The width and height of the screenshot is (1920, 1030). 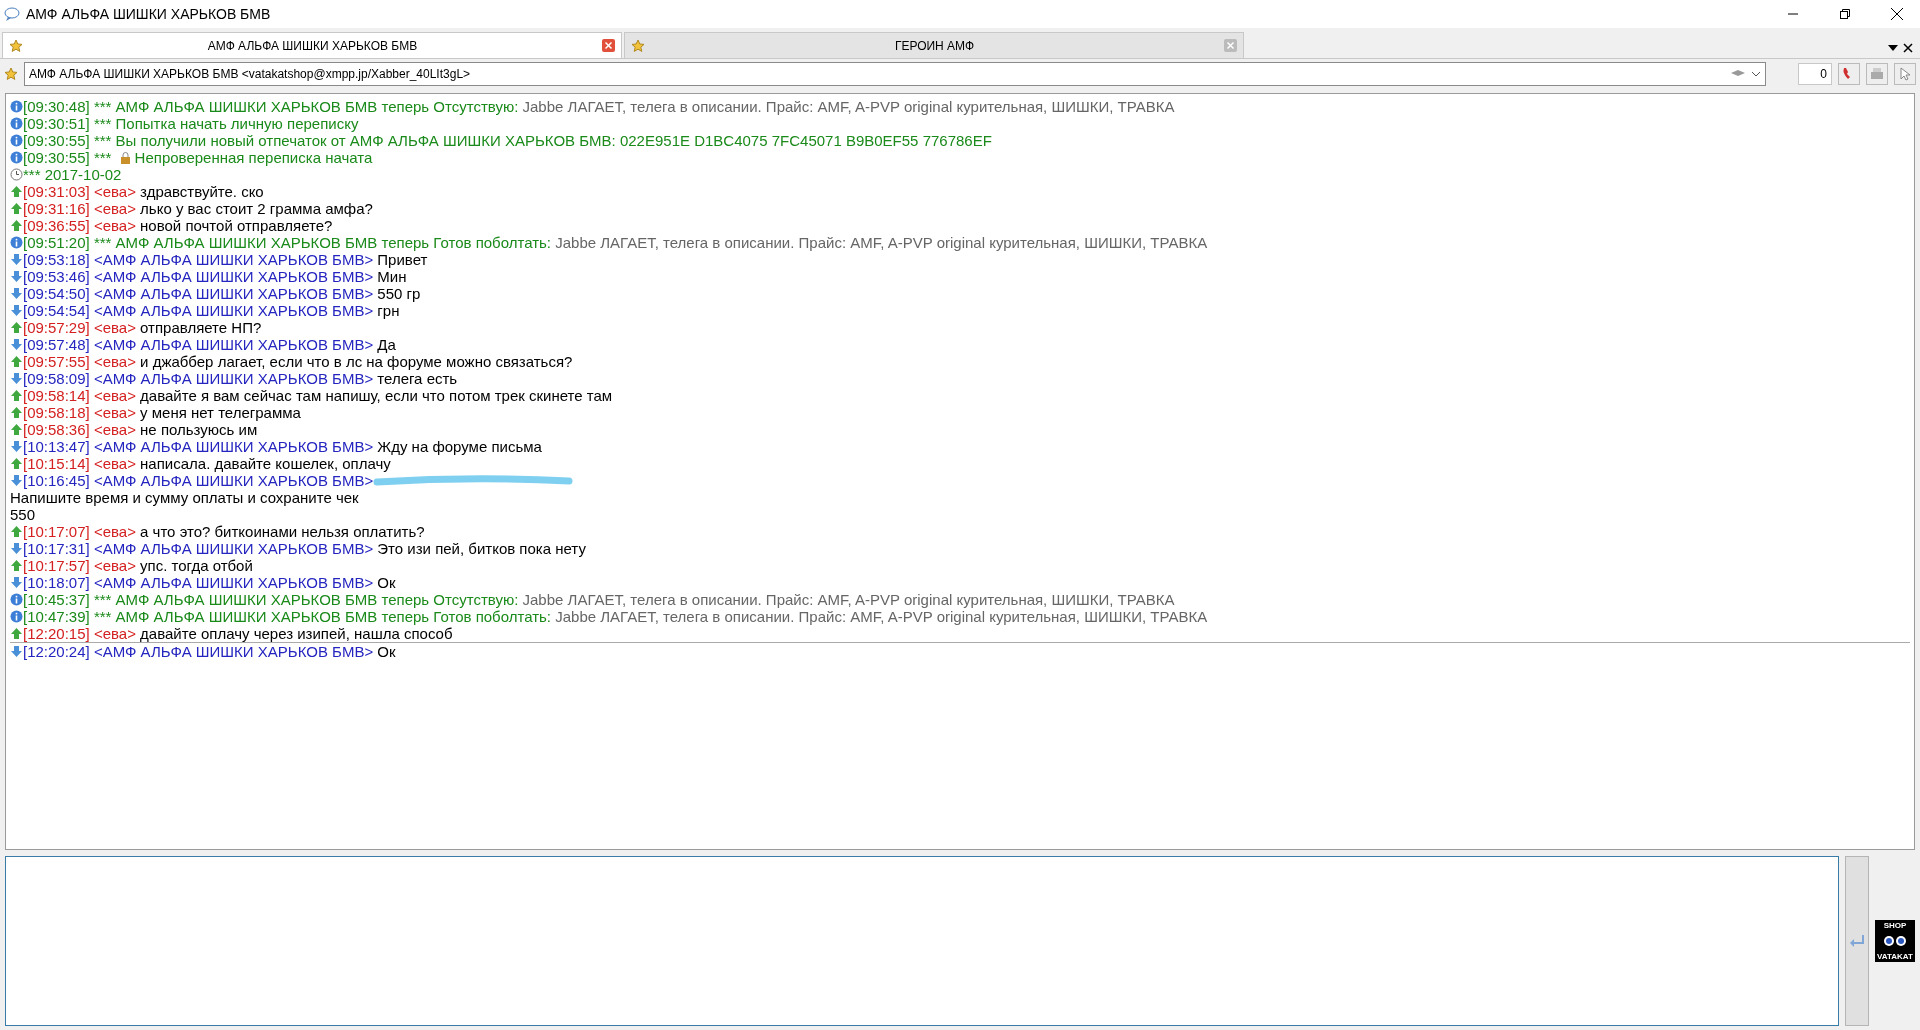 What do you see at coordinates (312, 45) in the screenshot?
I see `chat-tab: АМФ АЛЬФА ШИШКИ ХАРЬКОВ БМВ` at bounding box center [312, 45].